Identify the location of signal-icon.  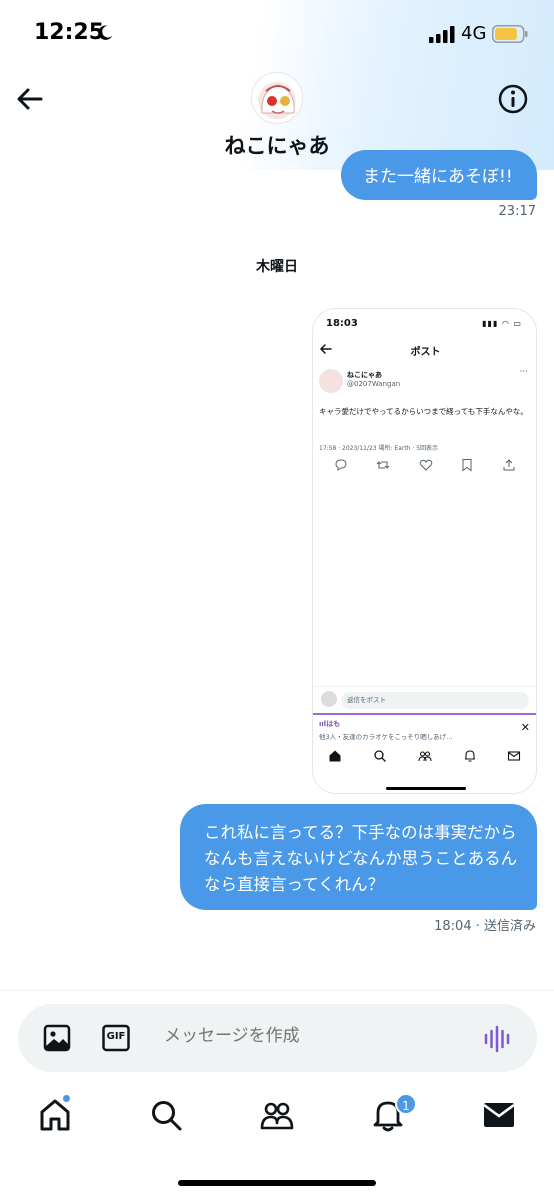
(442, 34).